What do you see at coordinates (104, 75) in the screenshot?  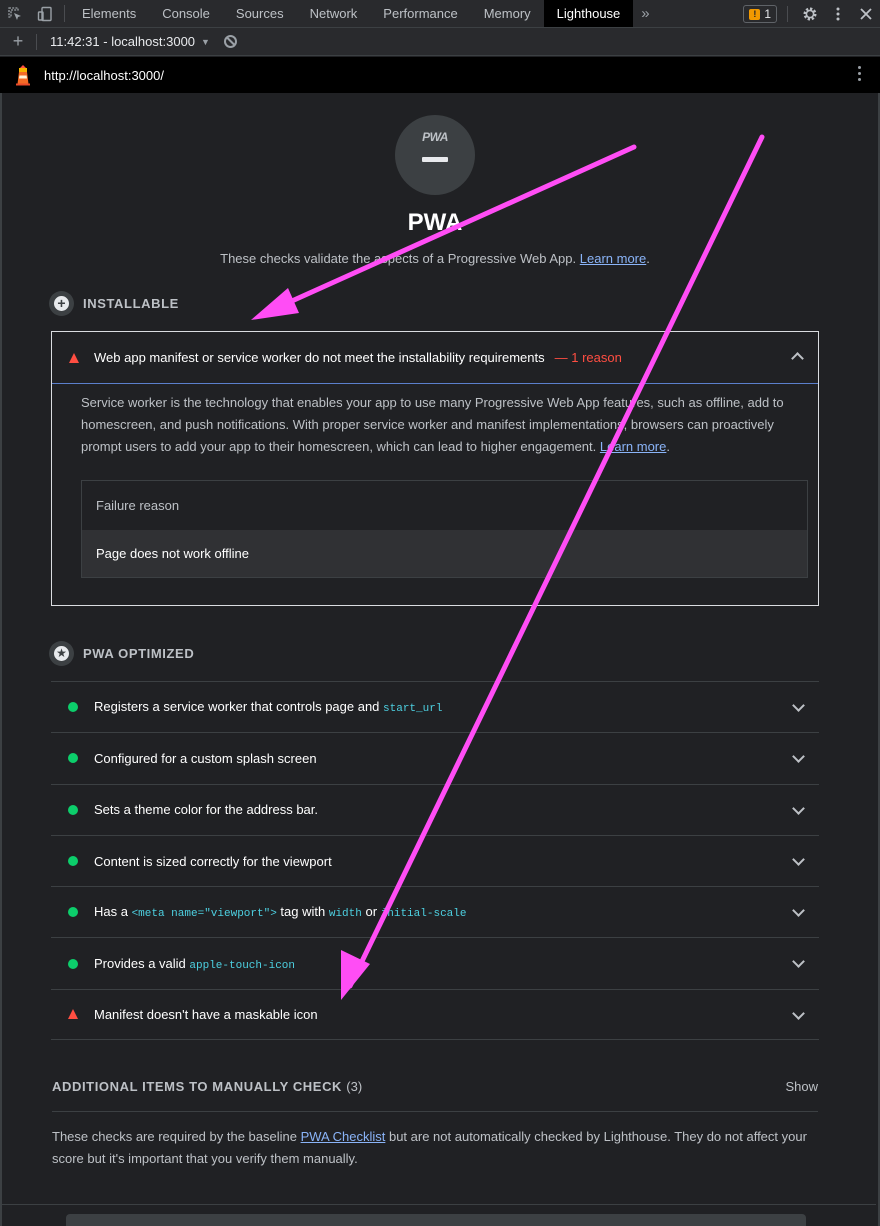 I see `report-url: http://localhost:3000/` at bounding box center [104, 75].